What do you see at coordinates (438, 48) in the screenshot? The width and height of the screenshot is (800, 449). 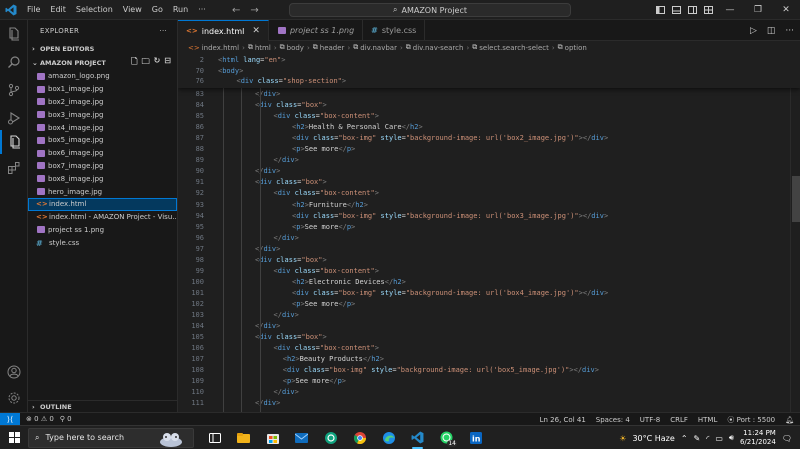 I see `breadcrumb-item: div.nav-search` at bounding box center [438, 48].